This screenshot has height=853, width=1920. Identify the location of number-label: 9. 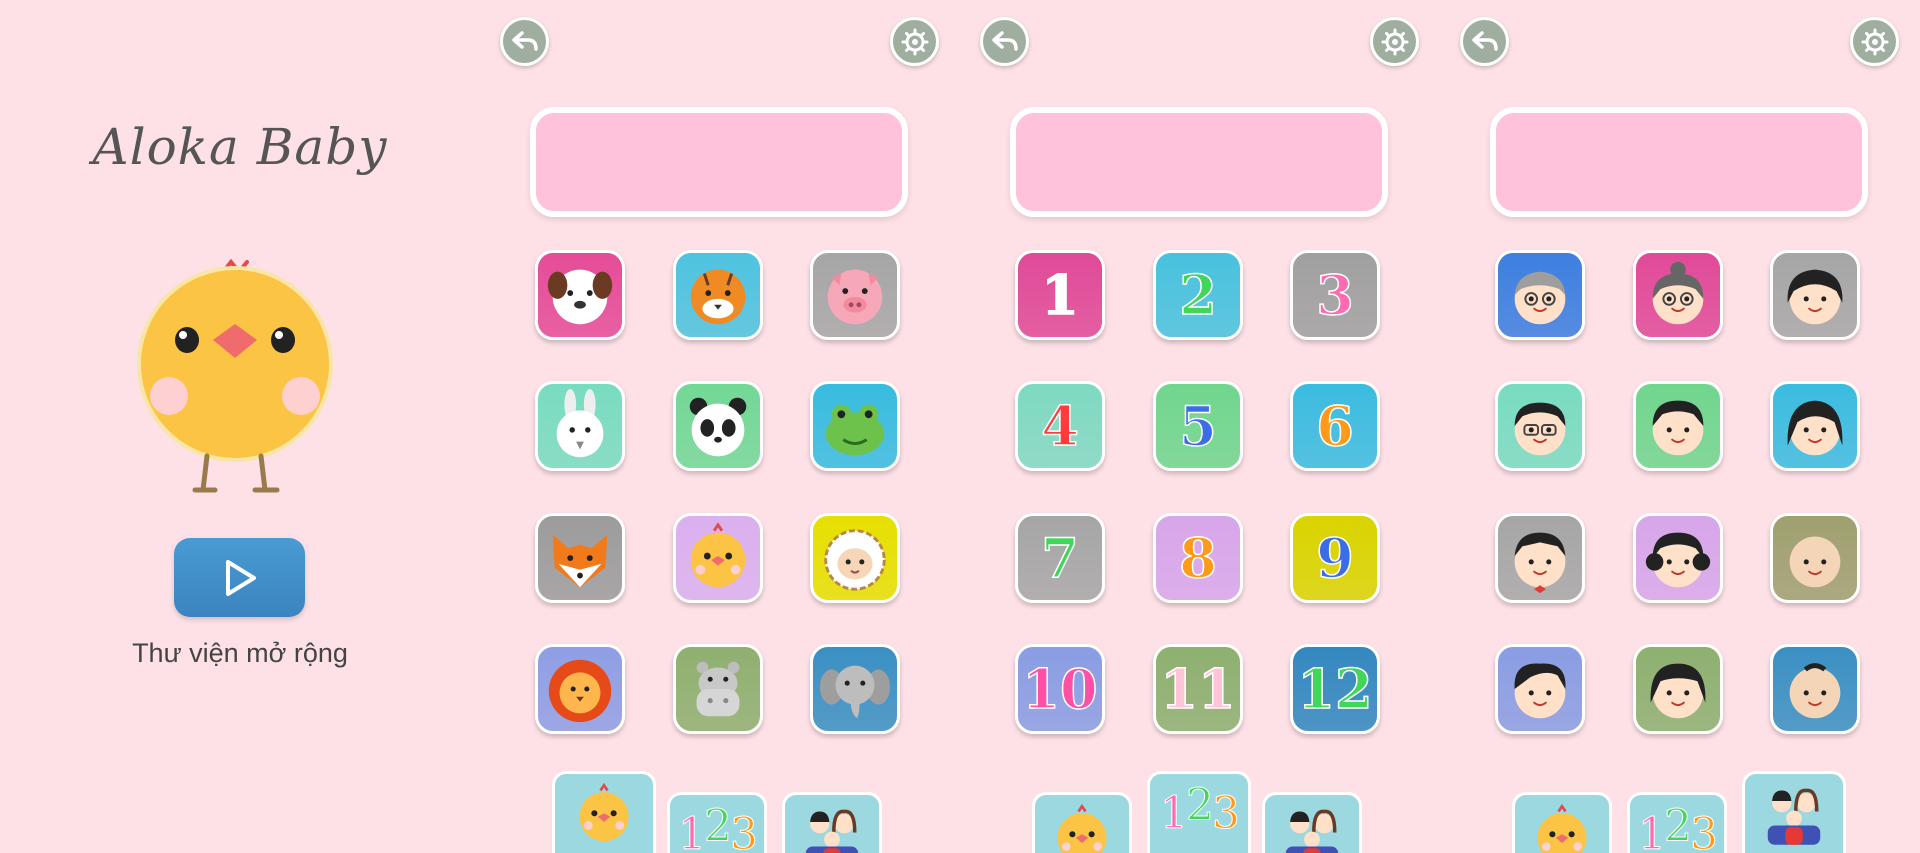
(1334, 558).